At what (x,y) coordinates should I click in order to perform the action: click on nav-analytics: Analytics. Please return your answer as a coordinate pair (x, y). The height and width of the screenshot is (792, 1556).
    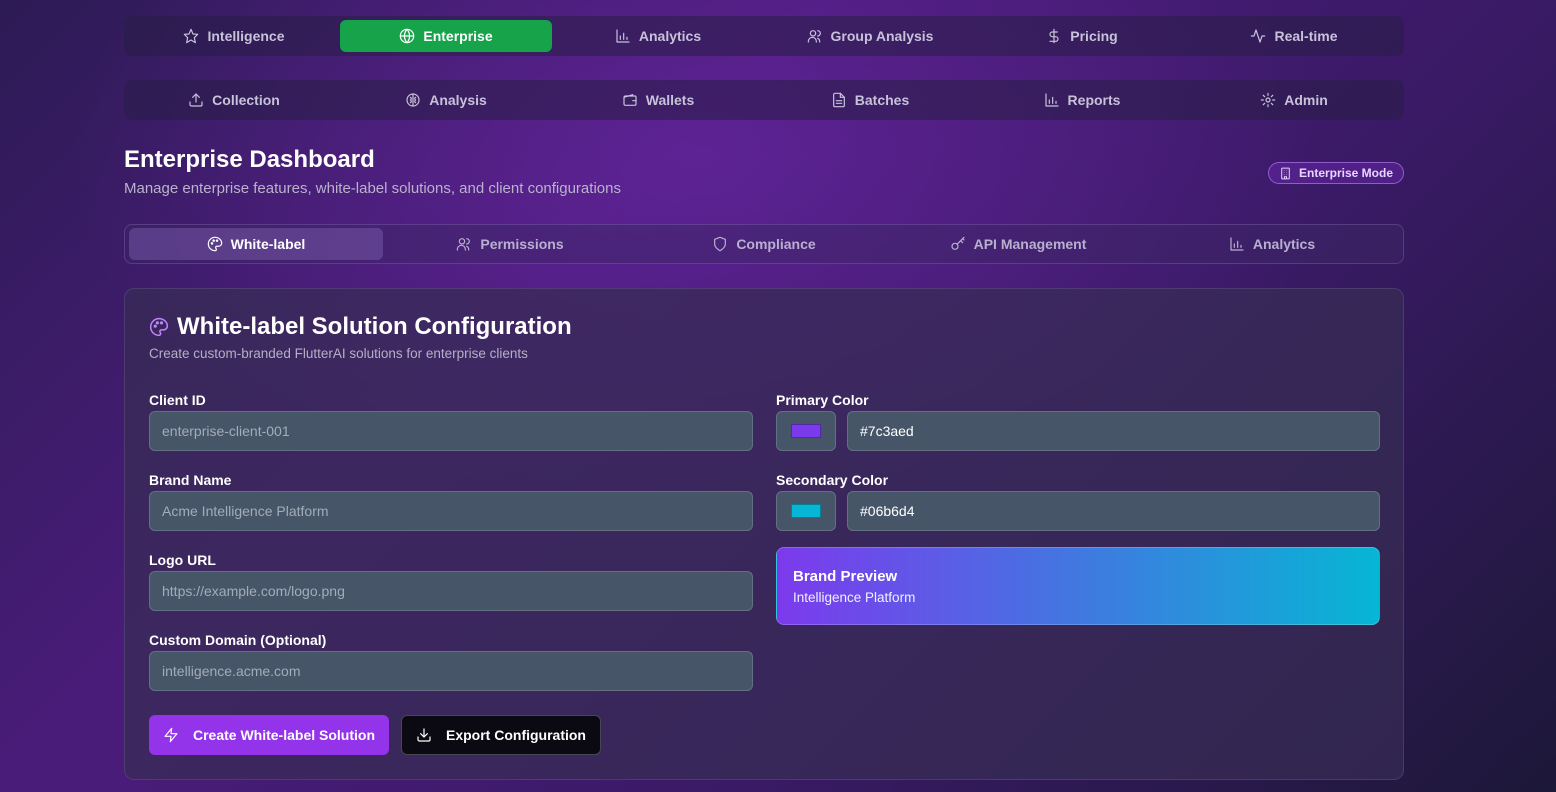
    Looking at the image, I should click on (658, 36).